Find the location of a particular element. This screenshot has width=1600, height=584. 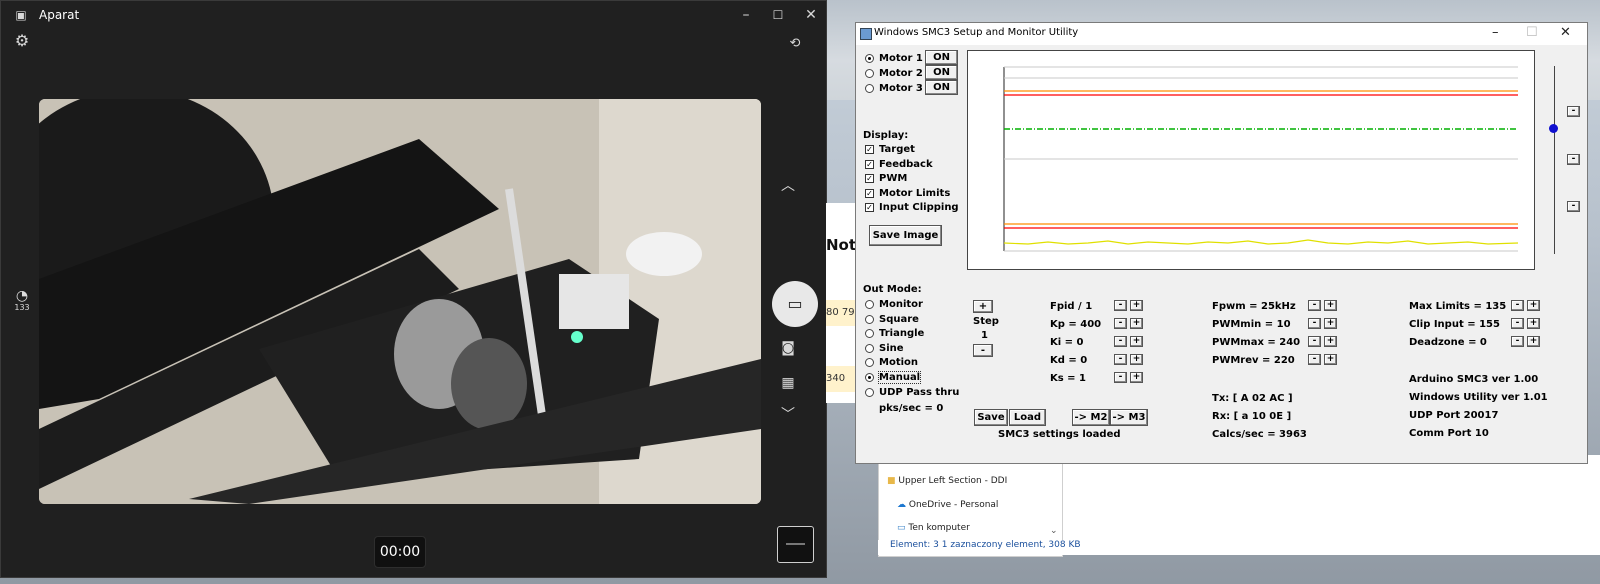

record-button: ▭ is located at coordinates (795, 304).